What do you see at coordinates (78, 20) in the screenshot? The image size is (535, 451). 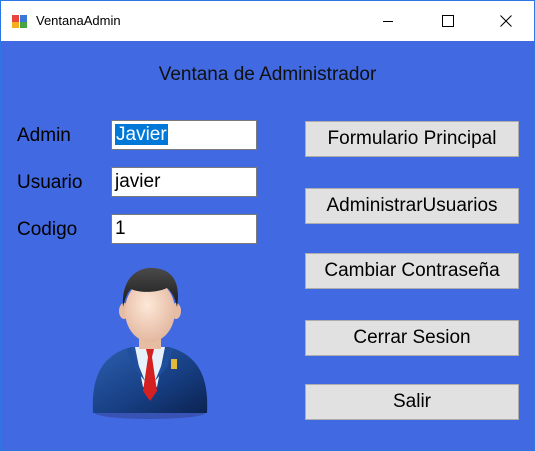 I see `window-title: VentanaAdmin` at bounding box center [78, 20].